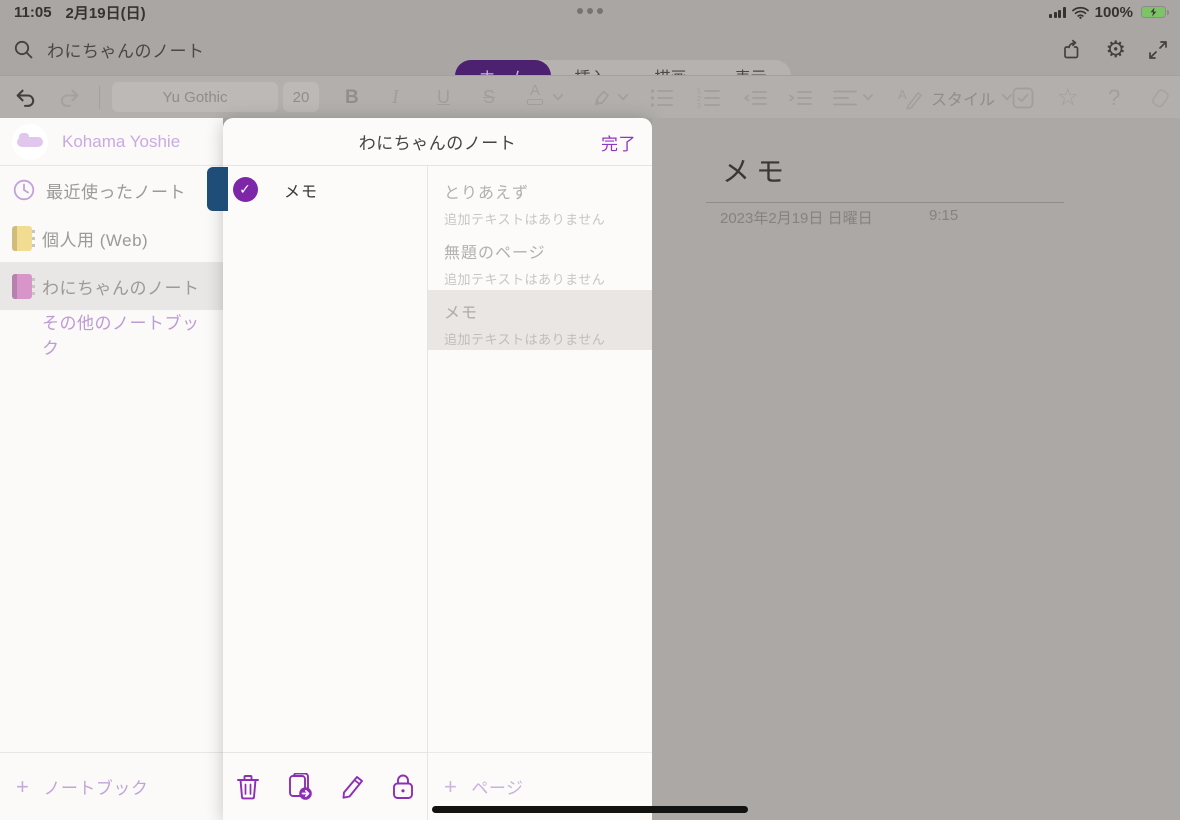  Describe the element at coordinates (709, 97) in the screenshot. I see `numbered-list-icon: 1 2 3` at that location.